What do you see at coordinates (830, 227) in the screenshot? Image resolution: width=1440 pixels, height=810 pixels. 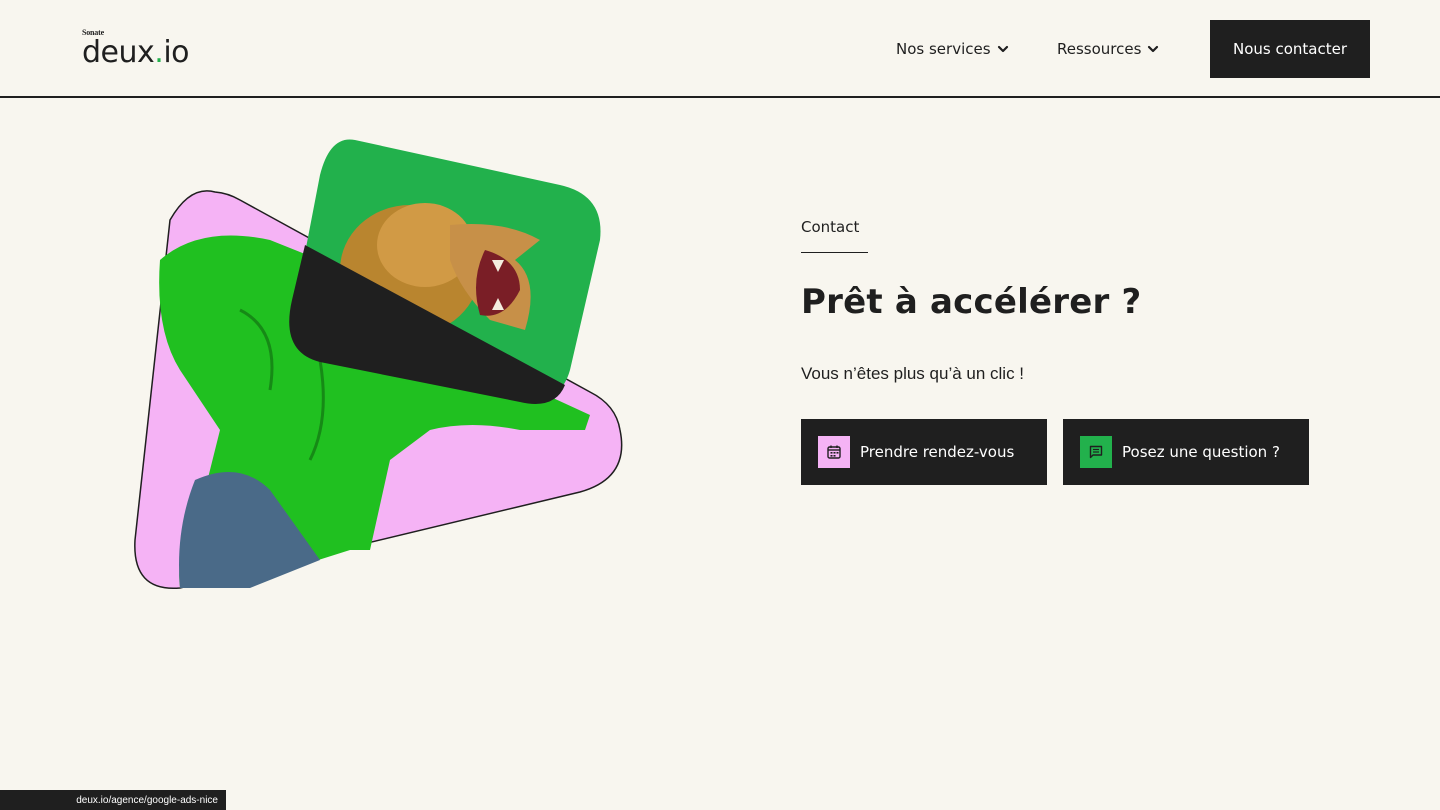 I see `section-kicker: Contact` at bounding box center [830, 227].